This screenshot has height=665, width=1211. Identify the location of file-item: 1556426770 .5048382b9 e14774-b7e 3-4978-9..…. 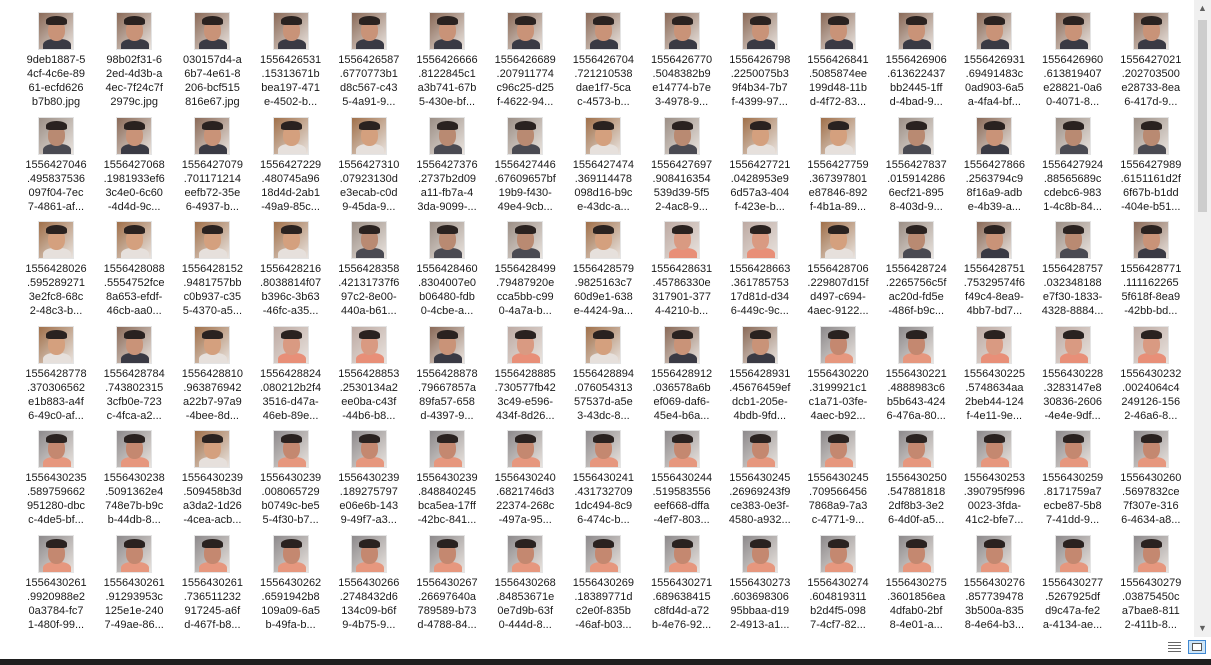
(682, 59).